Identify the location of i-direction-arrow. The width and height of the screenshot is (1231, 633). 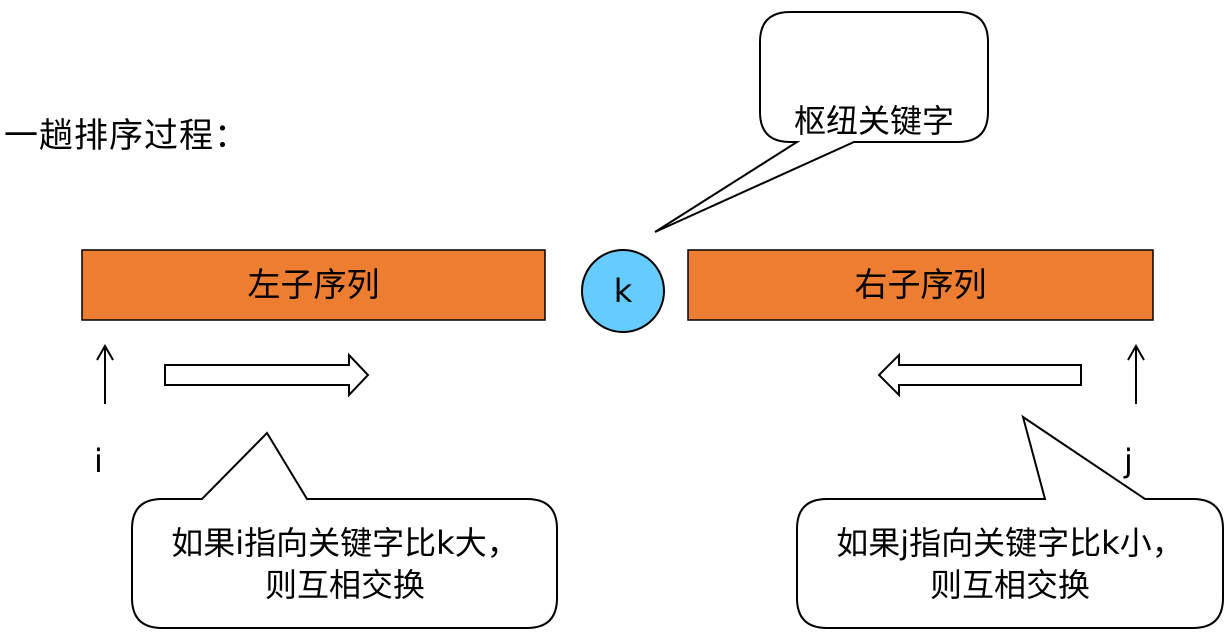
(267, 375).